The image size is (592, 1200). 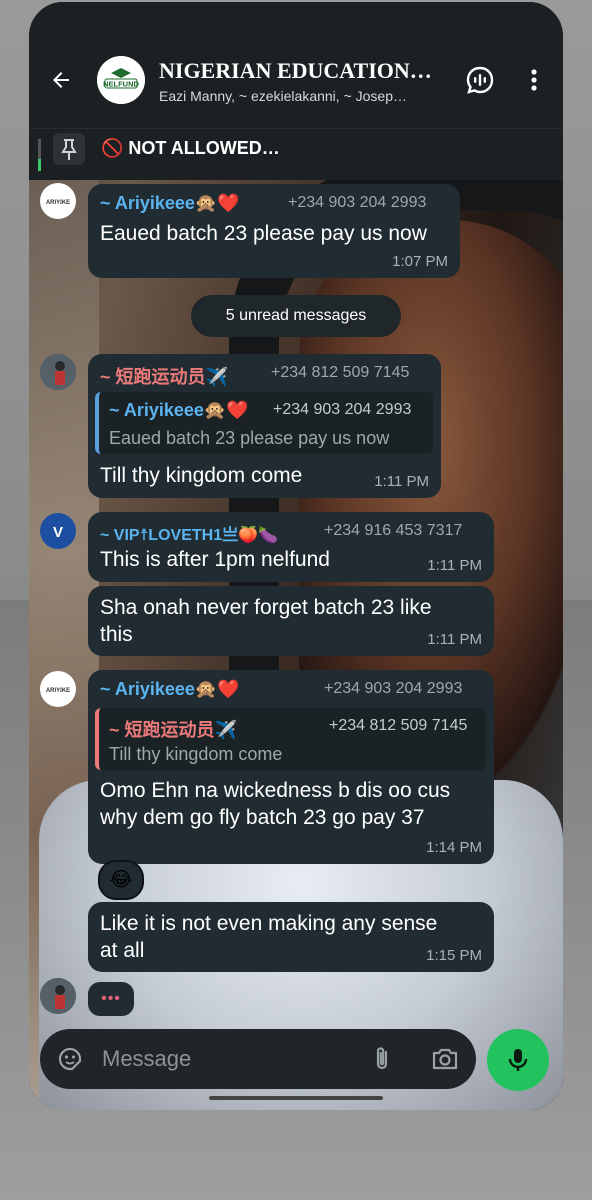 I want to click on nelfund-logo-icon: NELFUND, so click(x=121, y=80).